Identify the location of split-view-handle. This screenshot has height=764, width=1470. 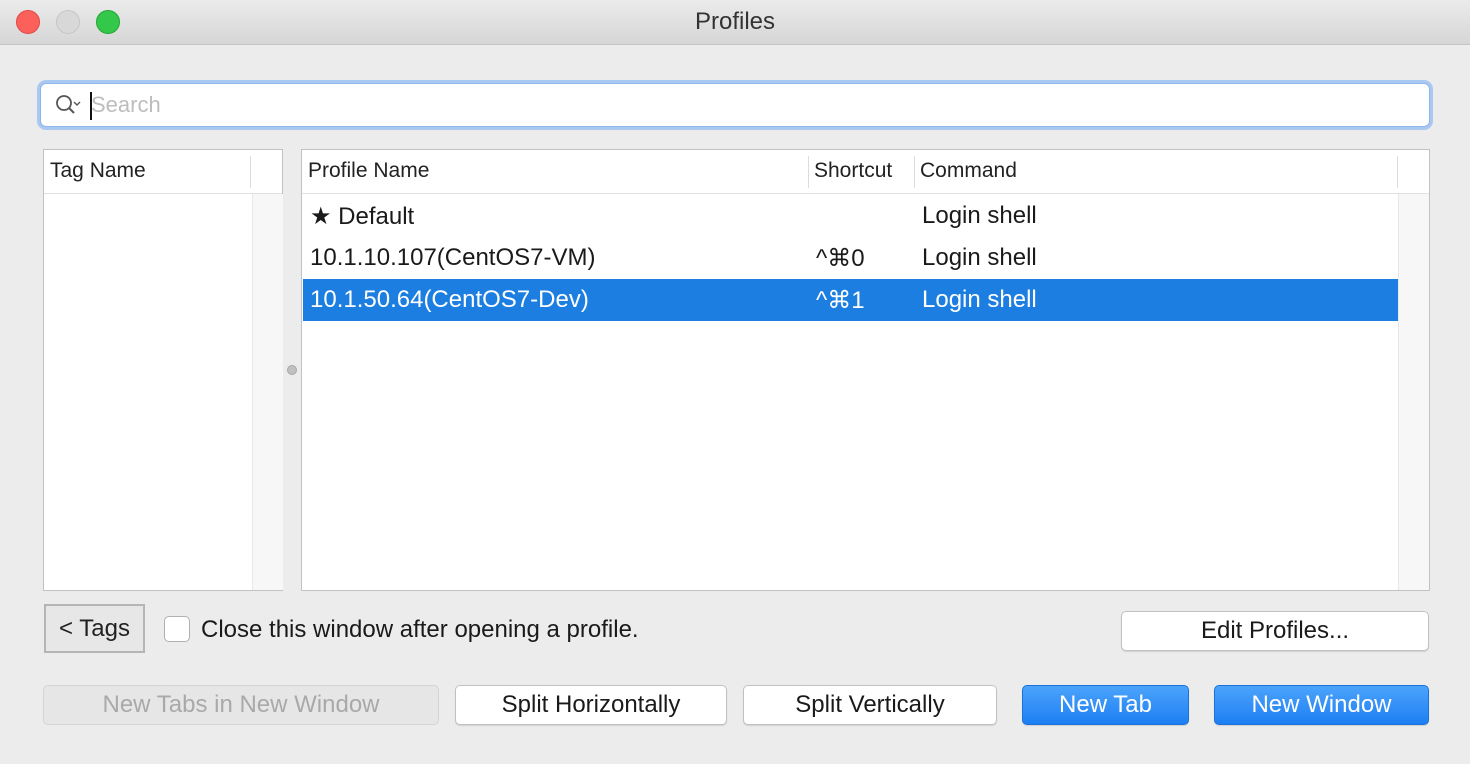
(292, 370).